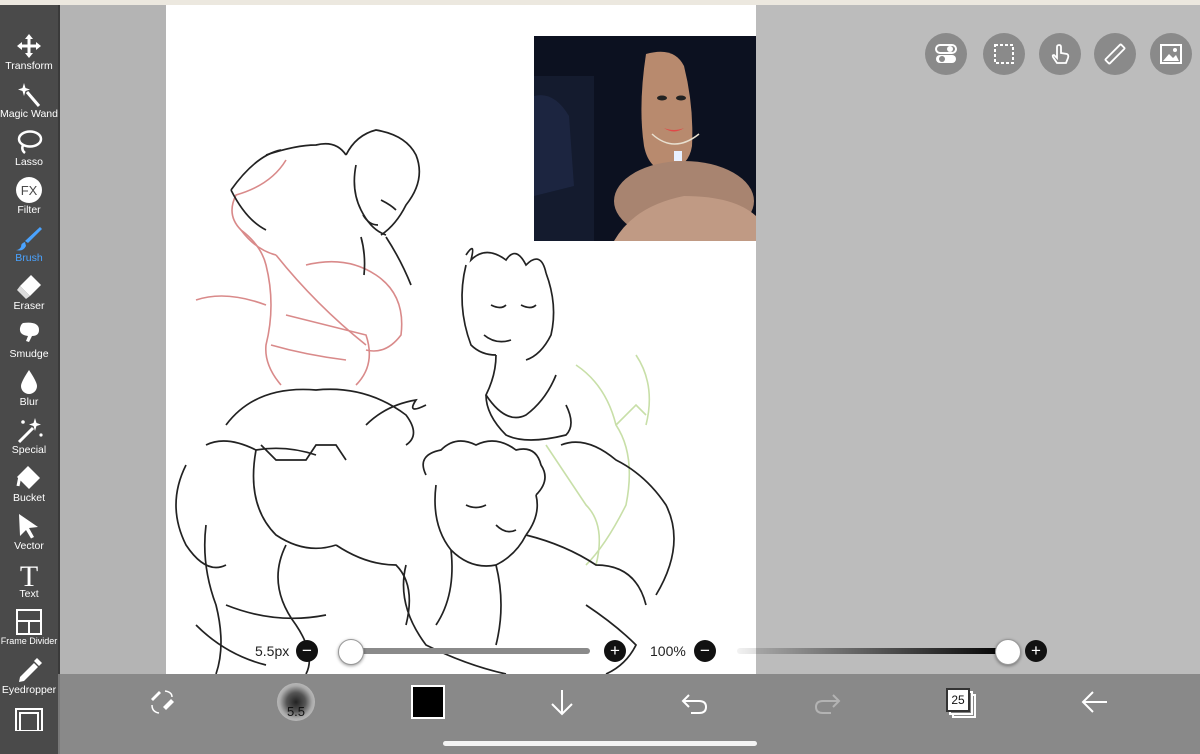 Image resolution: width=1200 pixels, height=754 pixels. I want to click on photo-image, so click(645, 138).